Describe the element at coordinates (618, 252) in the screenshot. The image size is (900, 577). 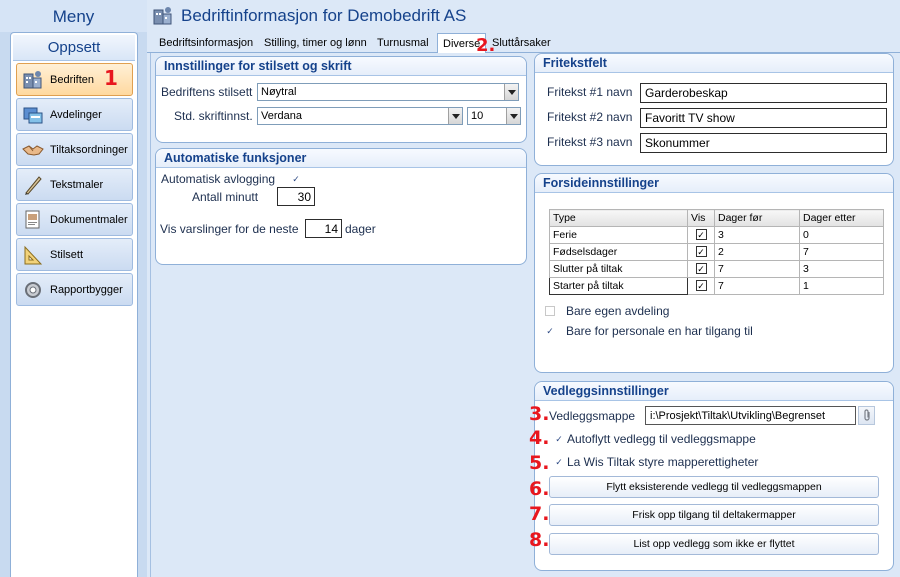
I see `cell-type: Fødselsdager` at that location.